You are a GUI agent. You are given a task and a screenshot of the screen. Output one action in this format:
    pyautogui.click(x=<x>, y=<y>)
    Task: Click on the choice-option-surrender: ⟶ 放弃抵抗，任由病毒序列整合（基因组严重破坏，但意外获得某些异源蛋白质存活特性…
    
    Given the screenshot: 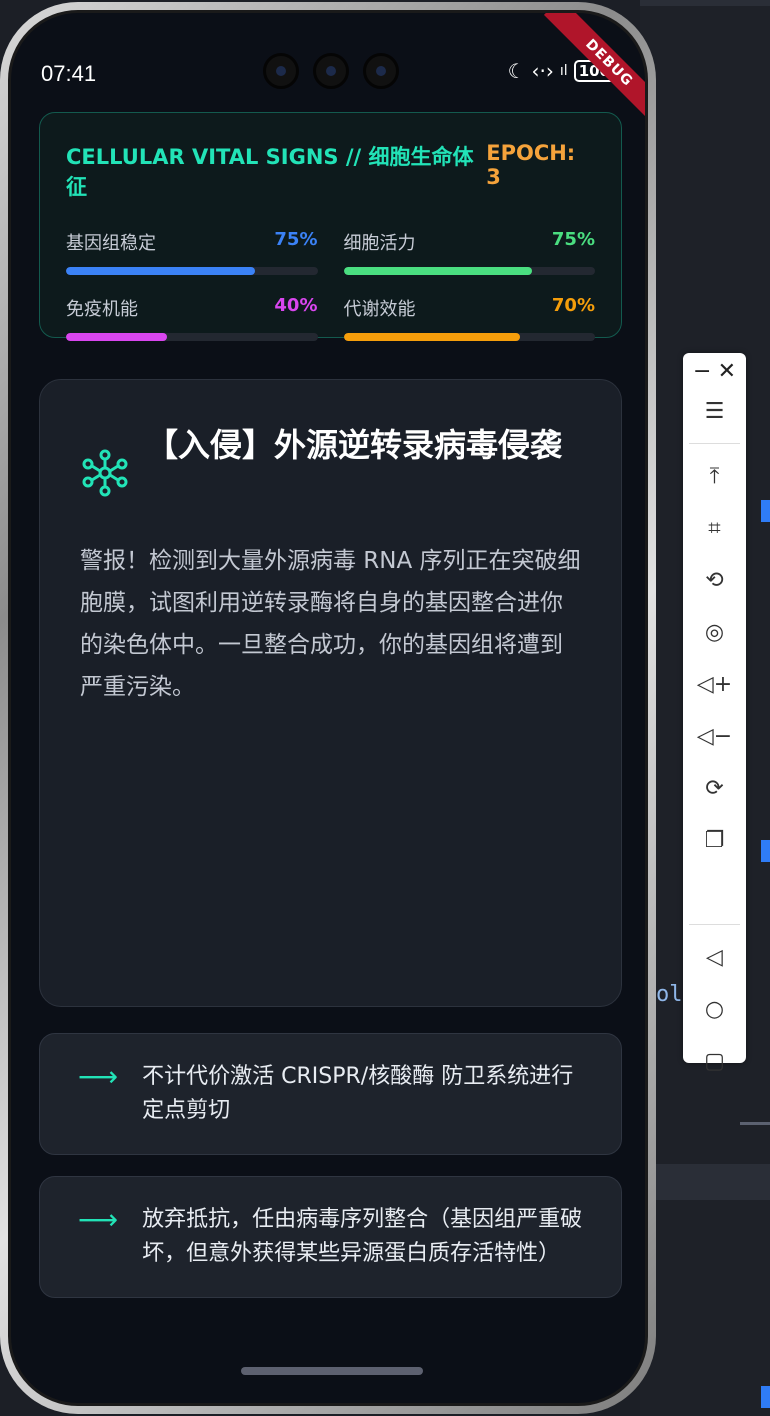 What is the action you would take?
    pyautogui.click(x=330, y=1237)
    